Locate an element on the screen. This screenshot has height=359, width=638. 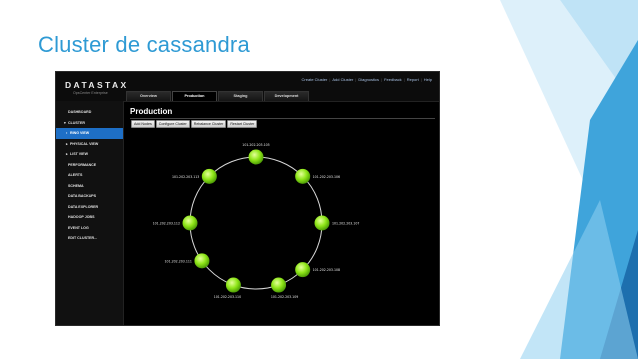
help-link: Help is located at coordinates (428, 79).